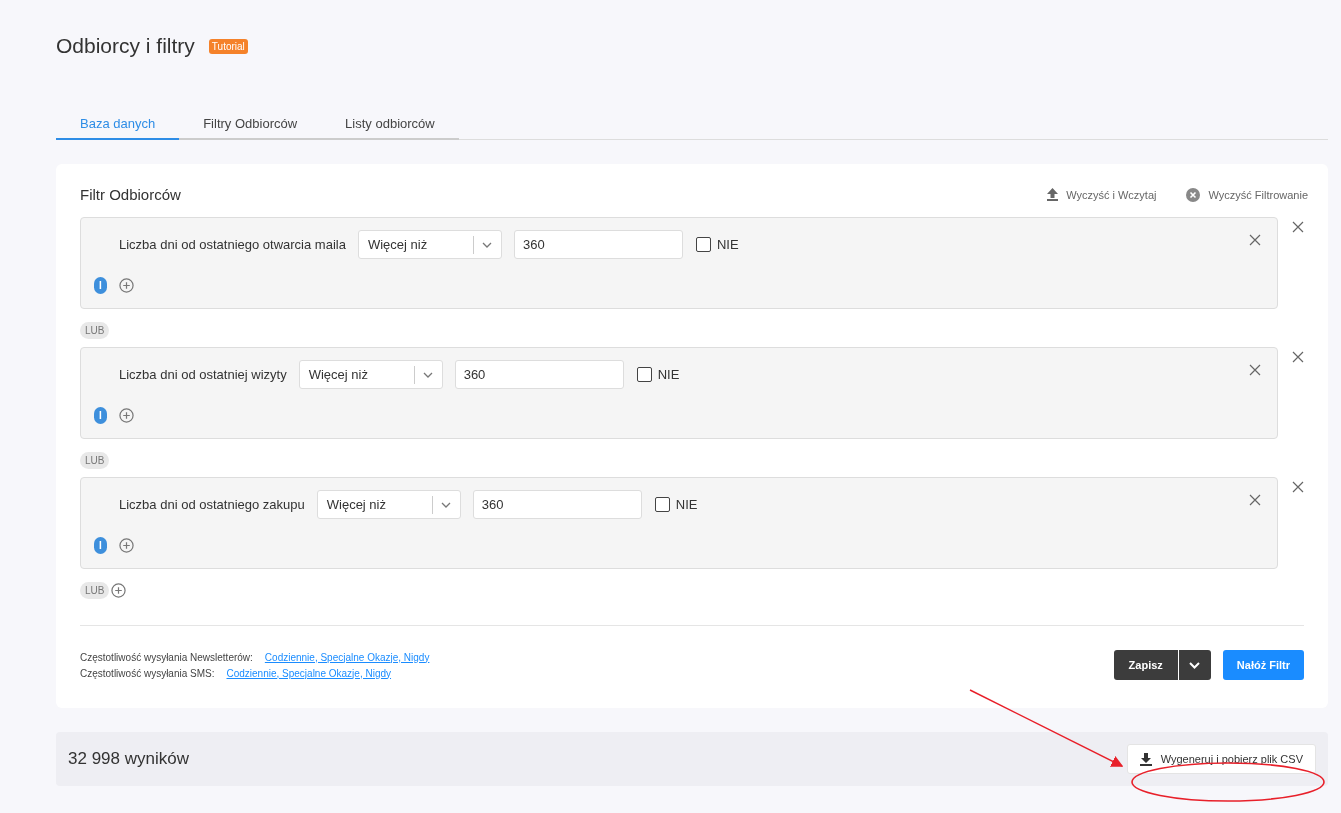 Image resolution: width=1341 pixels, height=813 pixels. I want to click on frequency-label: Częstotliwość wysyłania SMS:, so click(147, 673).